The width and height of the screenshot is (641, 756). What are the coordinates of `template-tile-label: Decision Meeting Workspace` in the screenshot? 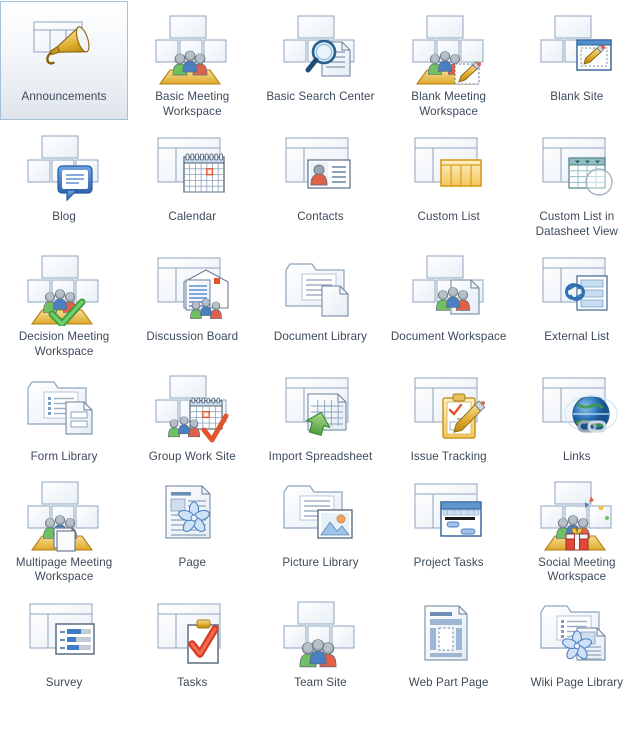 It's located at (64, 344).